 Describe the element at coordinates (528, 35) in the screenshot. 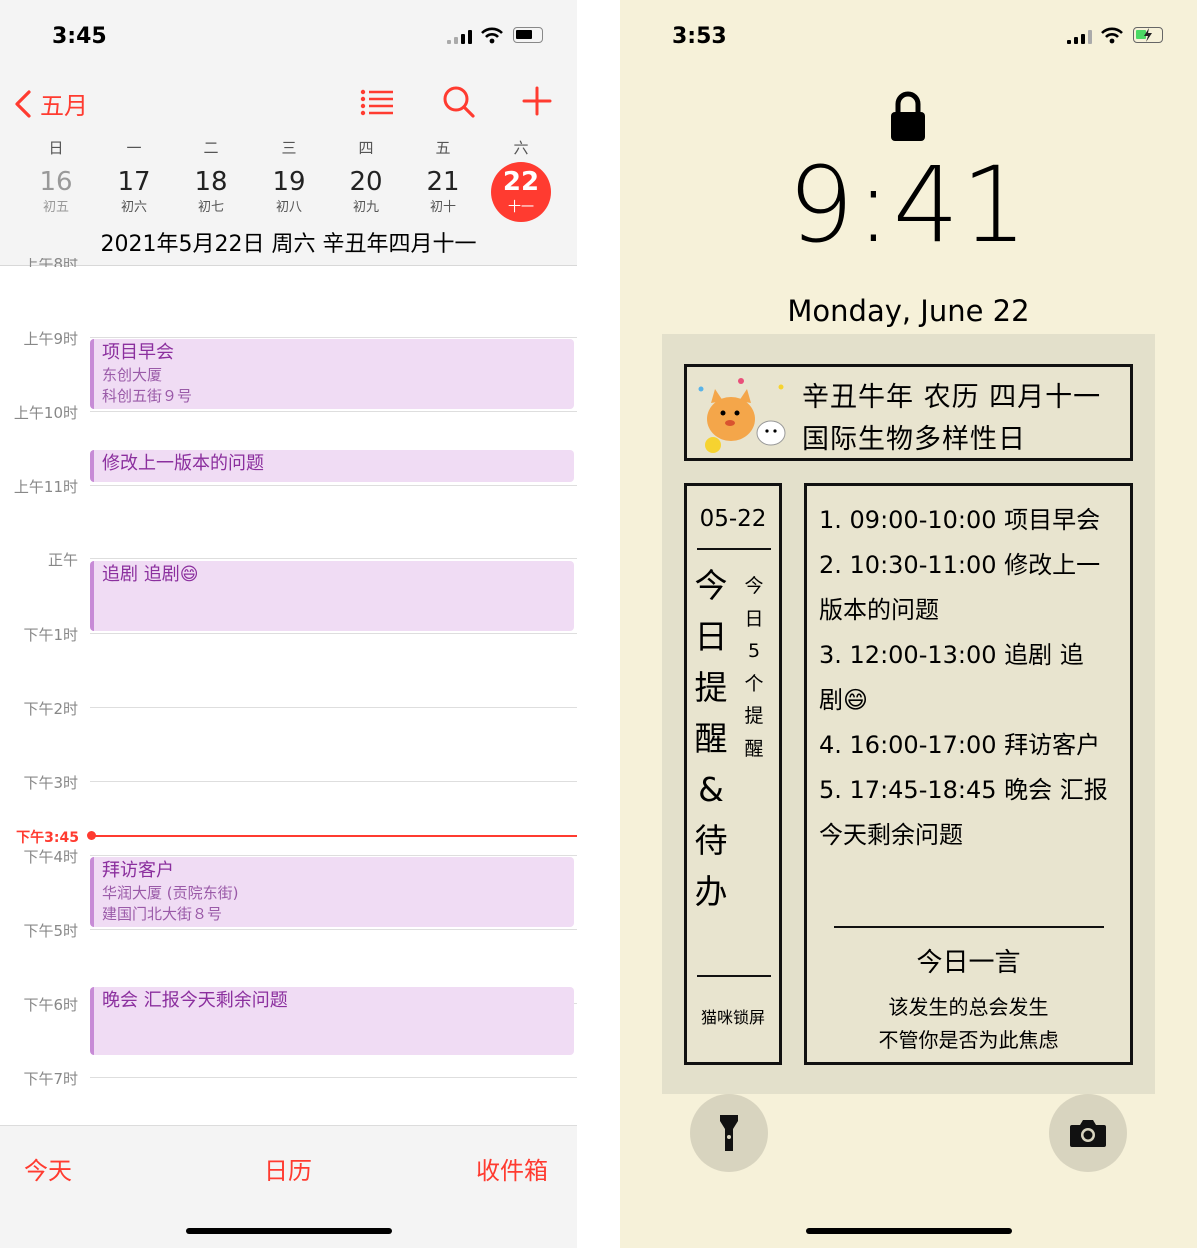

I see `battery-icon` at that location.